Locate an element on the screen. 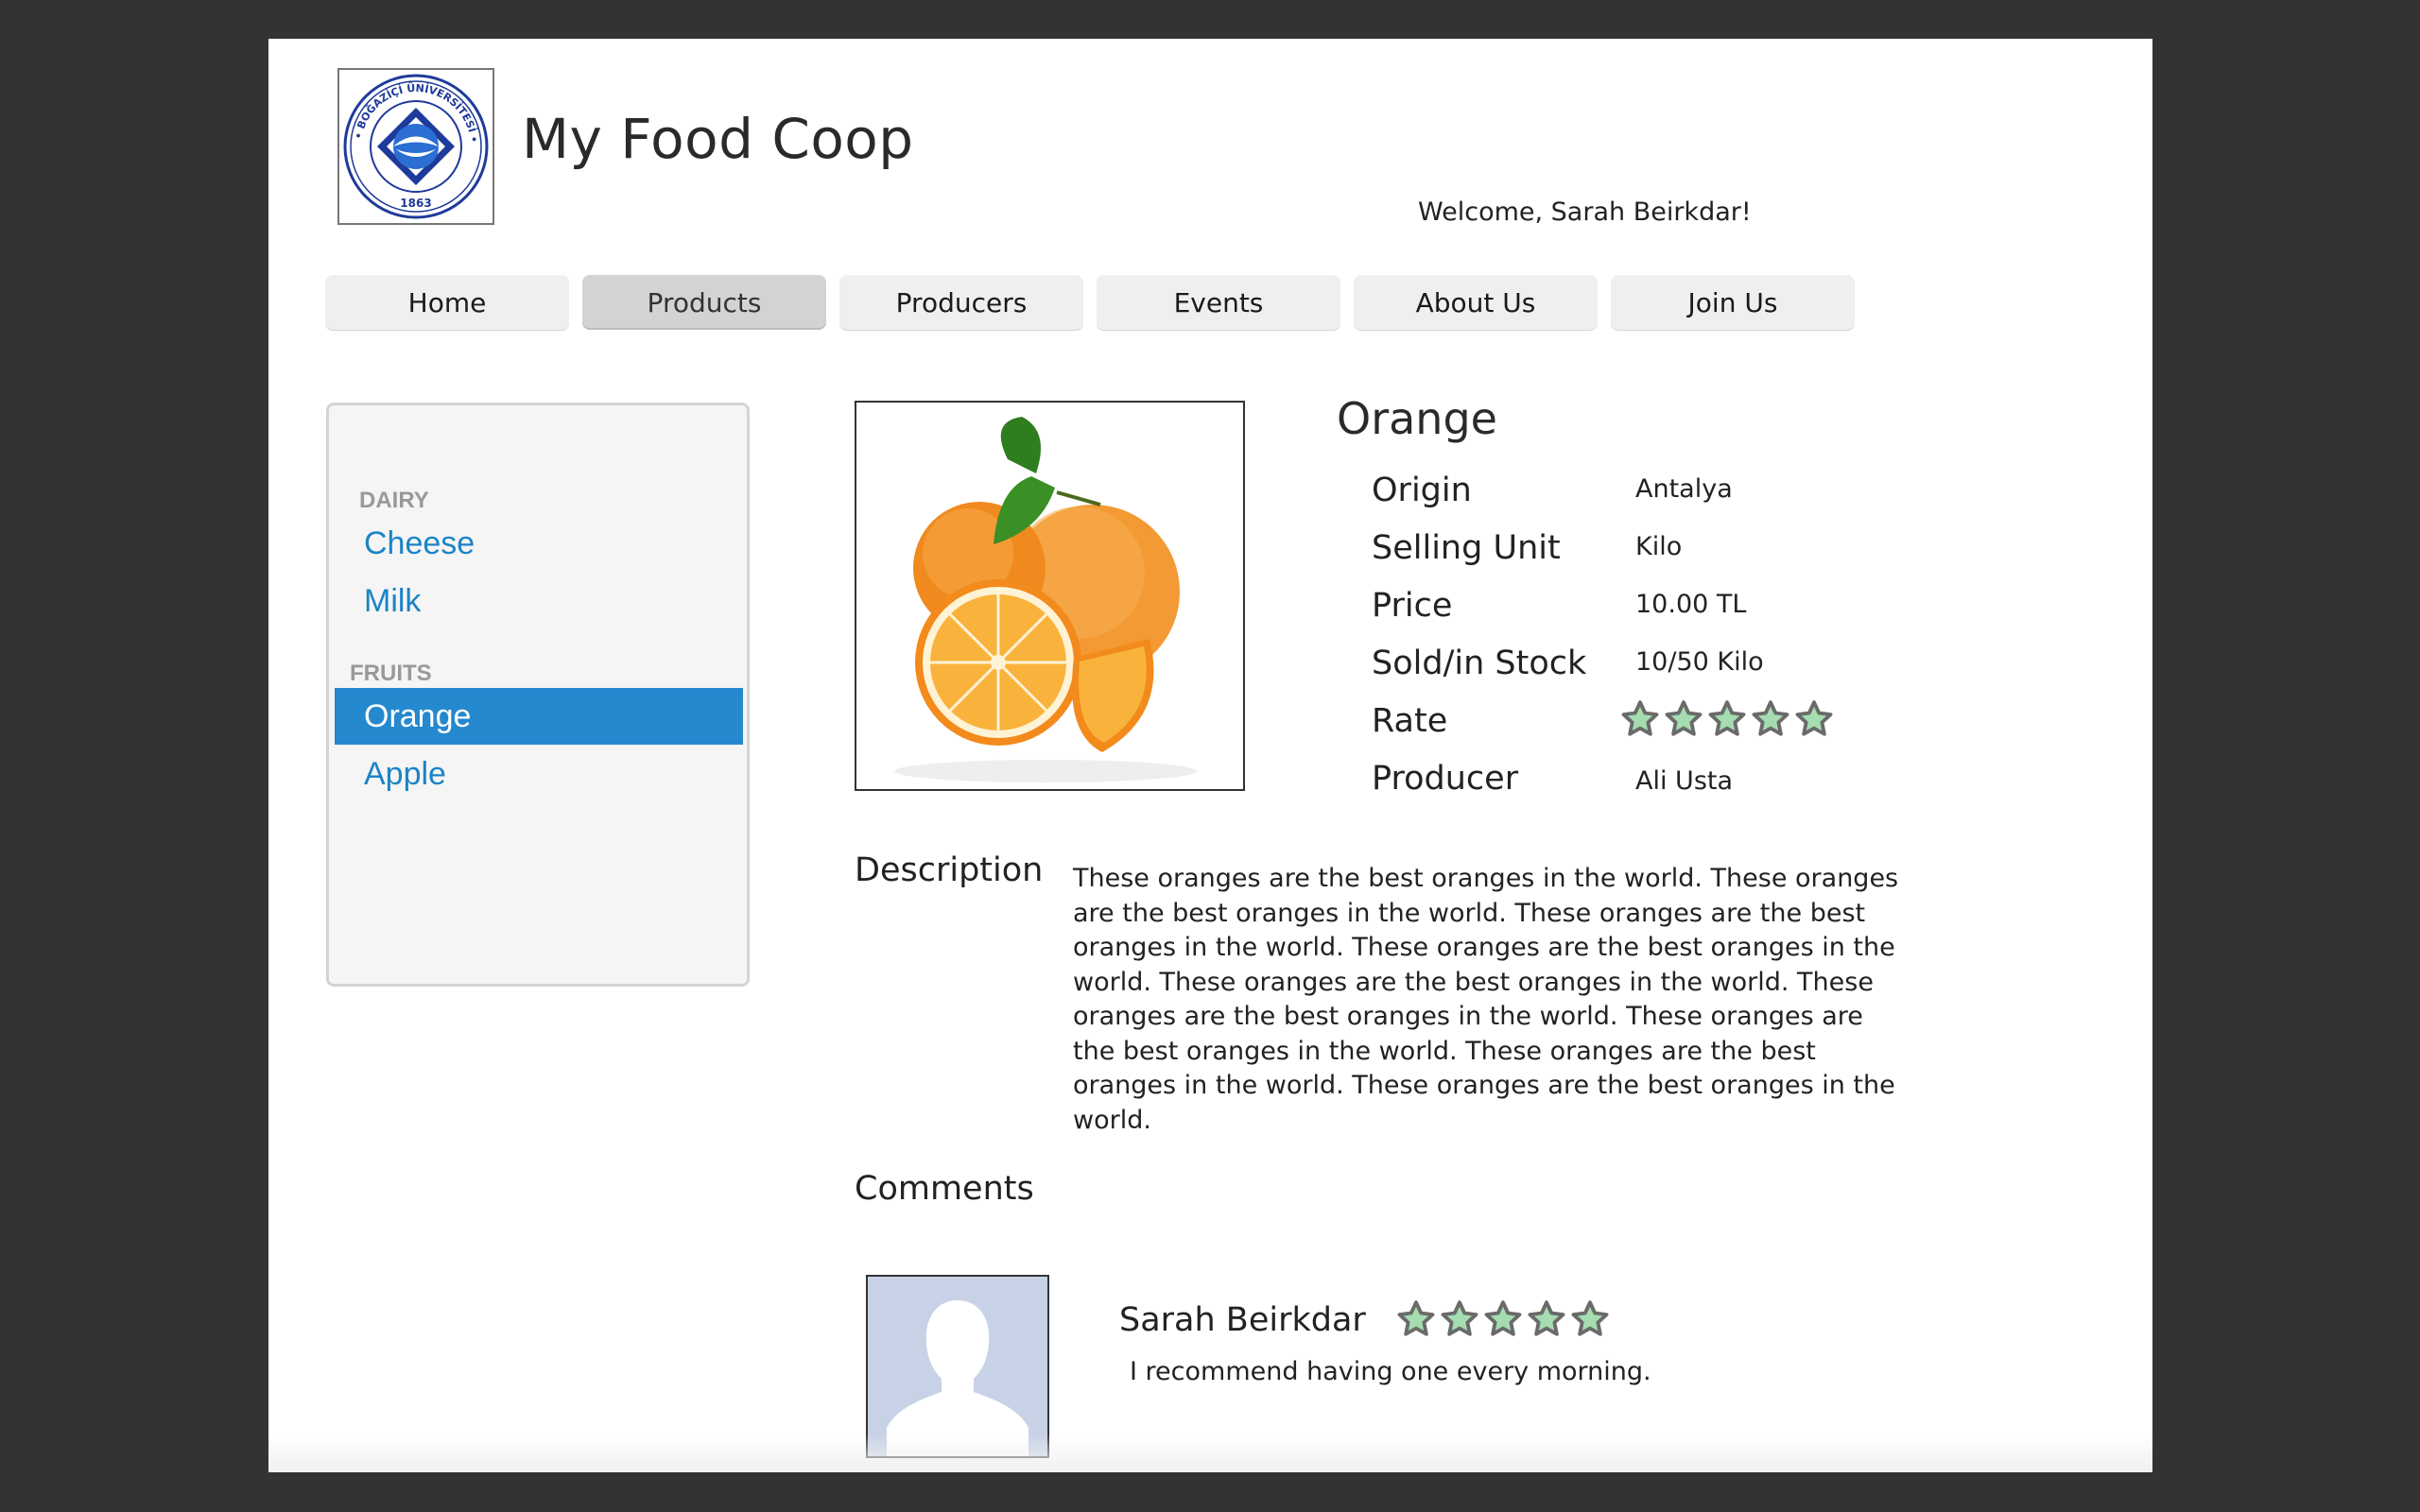 This screenshot has height=1512, width=2420. svg-text: 1863 is located at coordinates (415, 203).